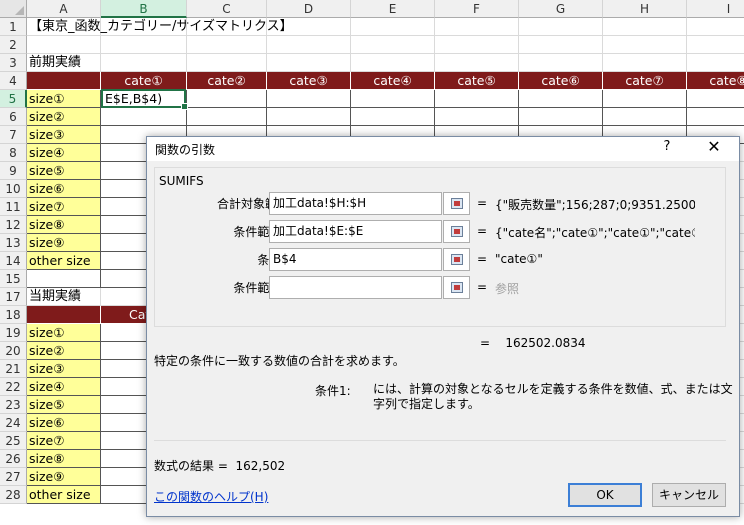 The image size is (744, 525). What do you see at coordinates (13, 351) in the screenshot?
I see `row-header-20: 20` at bounding box center [13, 351].